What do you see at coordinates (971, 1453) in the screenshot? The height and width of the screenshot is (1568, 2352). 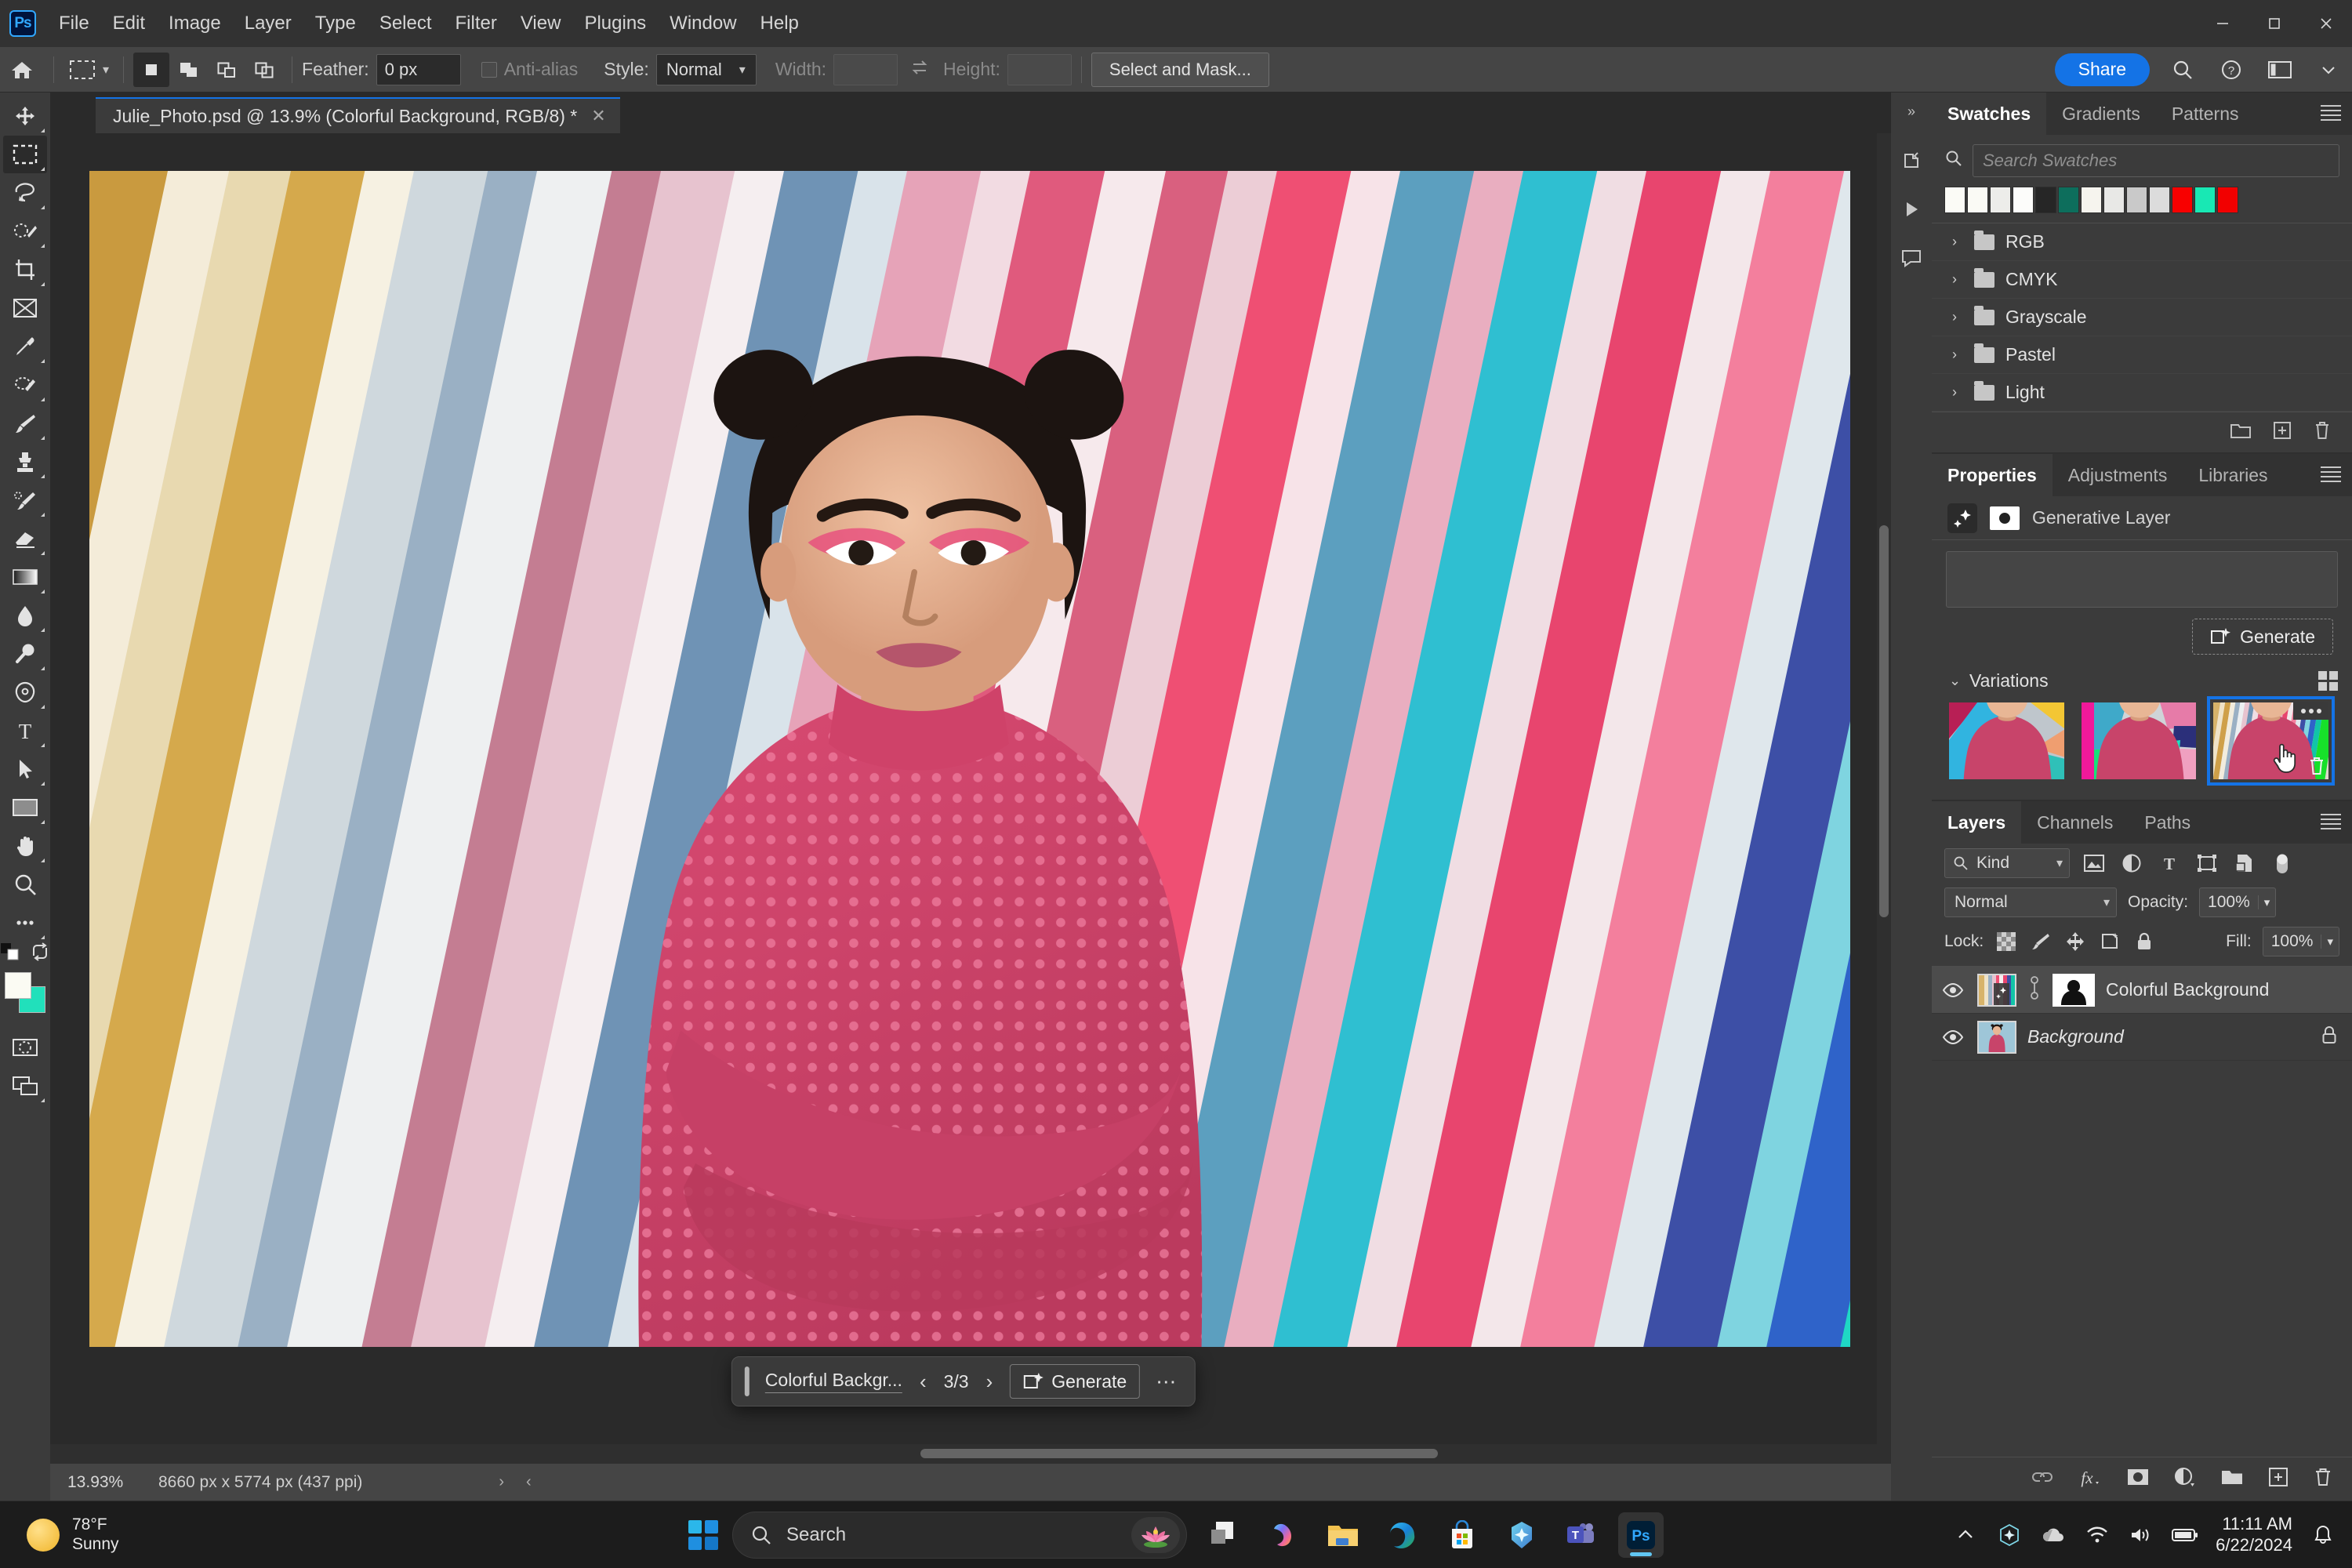 I see `canvas-horizontal-scrollbar` at bounding box center [971, 1453].